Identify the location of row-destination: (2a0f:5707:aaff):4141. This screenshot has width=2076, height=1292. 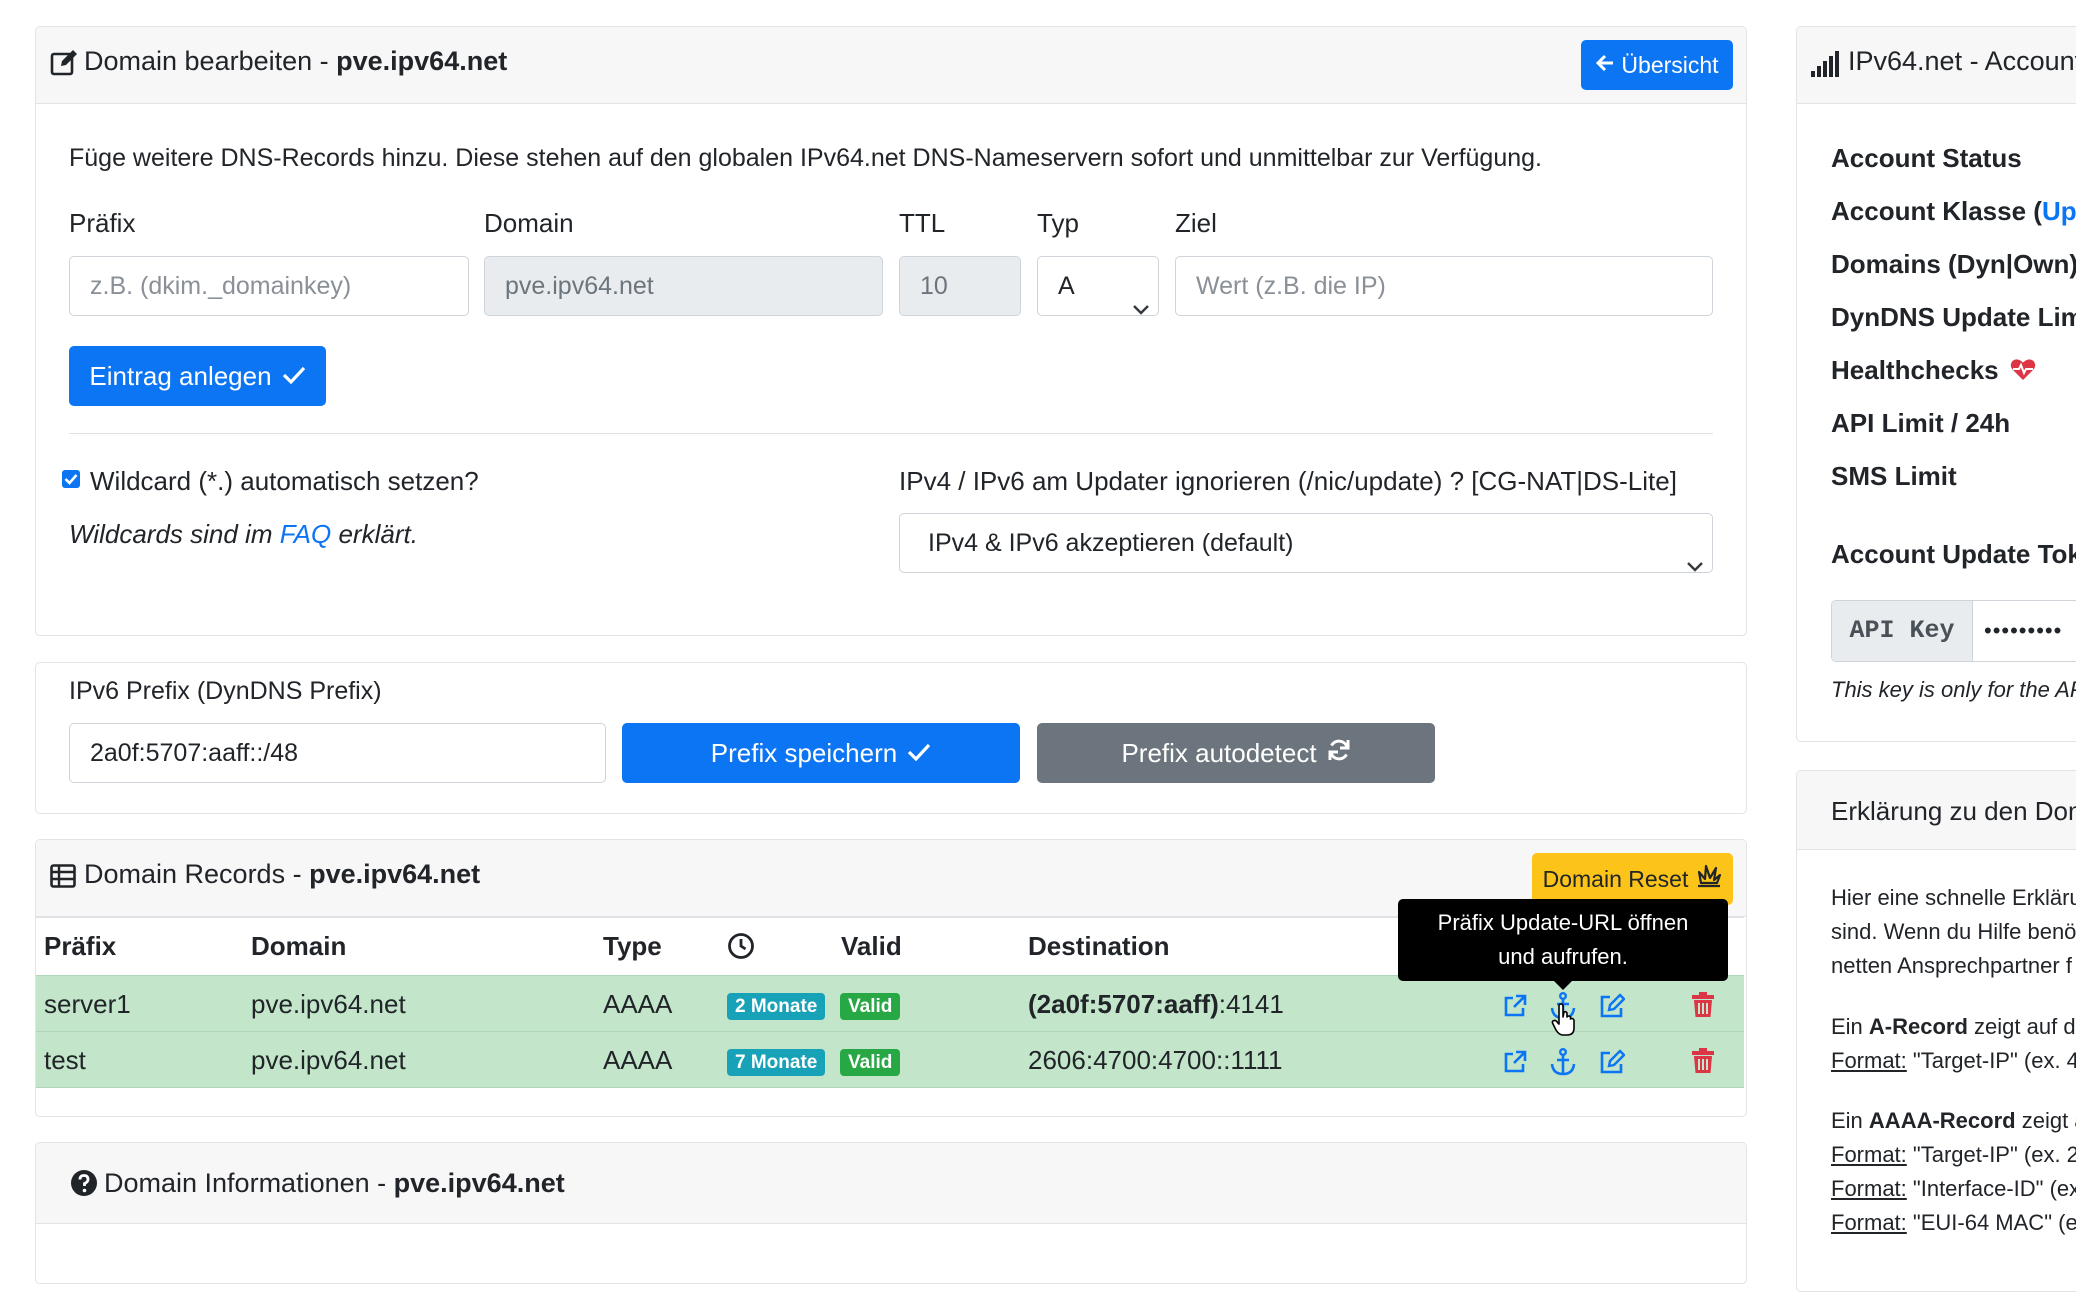
(1156, 1004).